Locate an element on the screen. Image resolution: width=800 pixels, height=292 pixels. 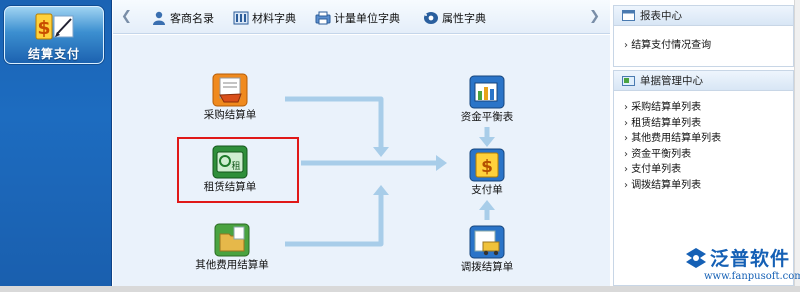
payment-order-icon: $ is located at coordinates (487, 165).